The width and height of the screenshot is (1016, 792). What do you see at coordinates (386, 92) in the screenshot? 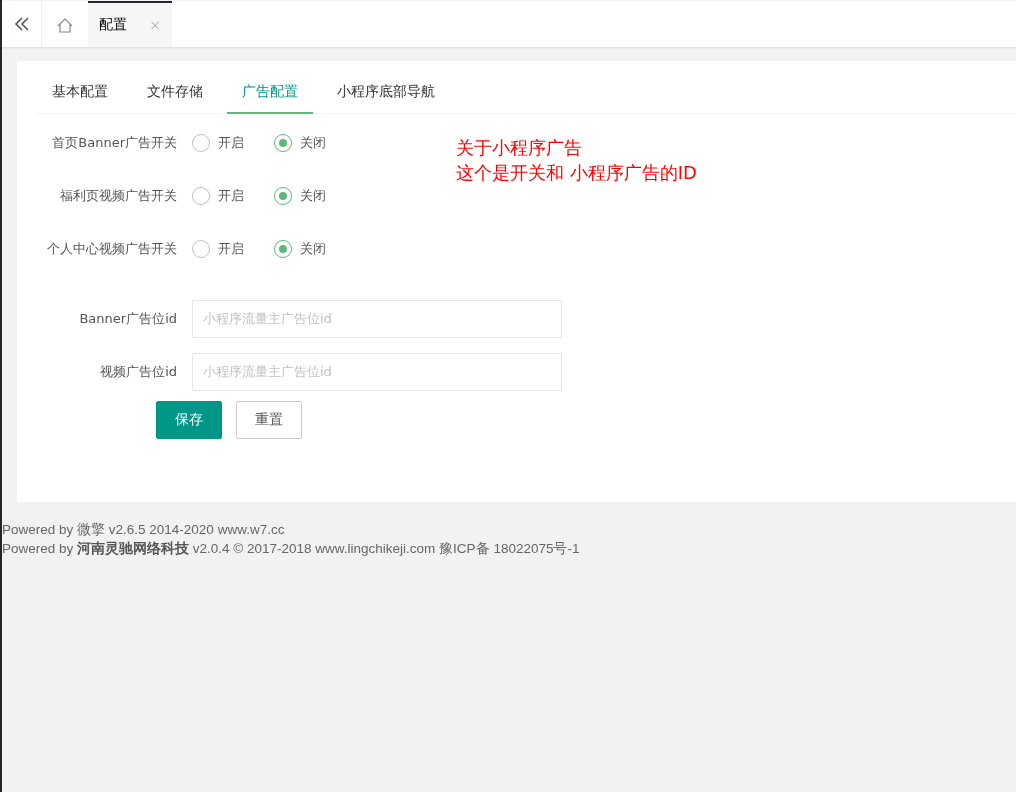
I see `settings-tab: 小程序底部导航` at bounding box center [386, 92].